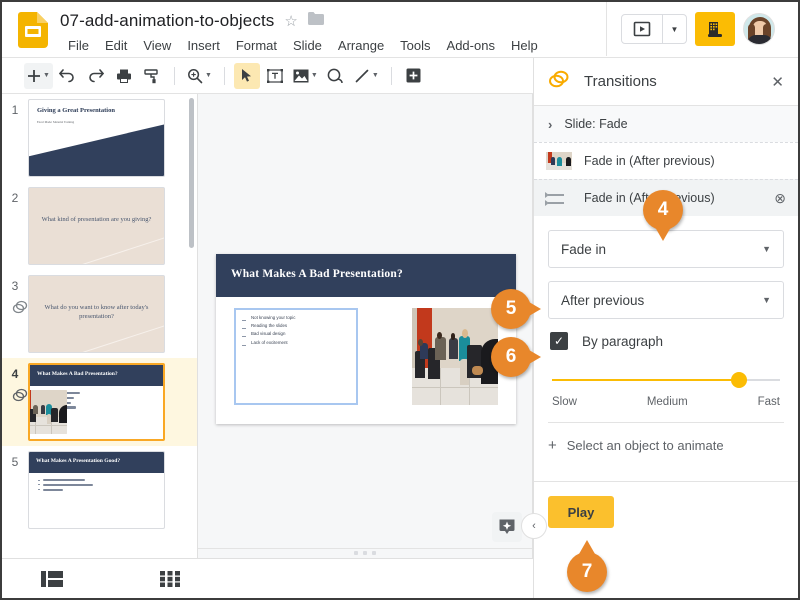 This screenshot has width=800, height=600. Describe the element at coordinates (96, 76) in the screenshot. I see `redo-button` at that location.